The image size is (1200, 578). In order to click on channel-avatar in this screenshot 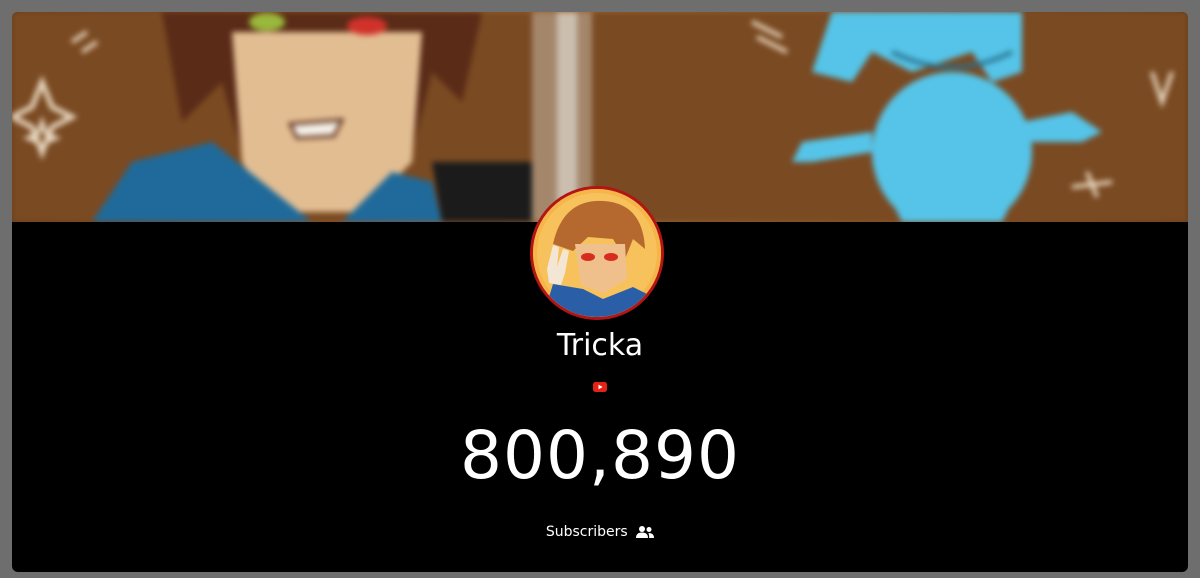, I will do `click(597, 253)`.